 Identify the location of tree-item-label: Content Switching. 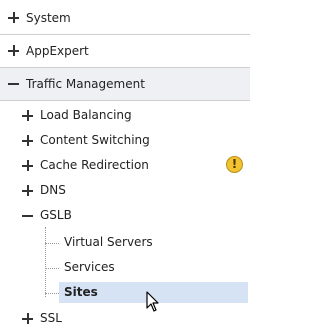
(95, 140).